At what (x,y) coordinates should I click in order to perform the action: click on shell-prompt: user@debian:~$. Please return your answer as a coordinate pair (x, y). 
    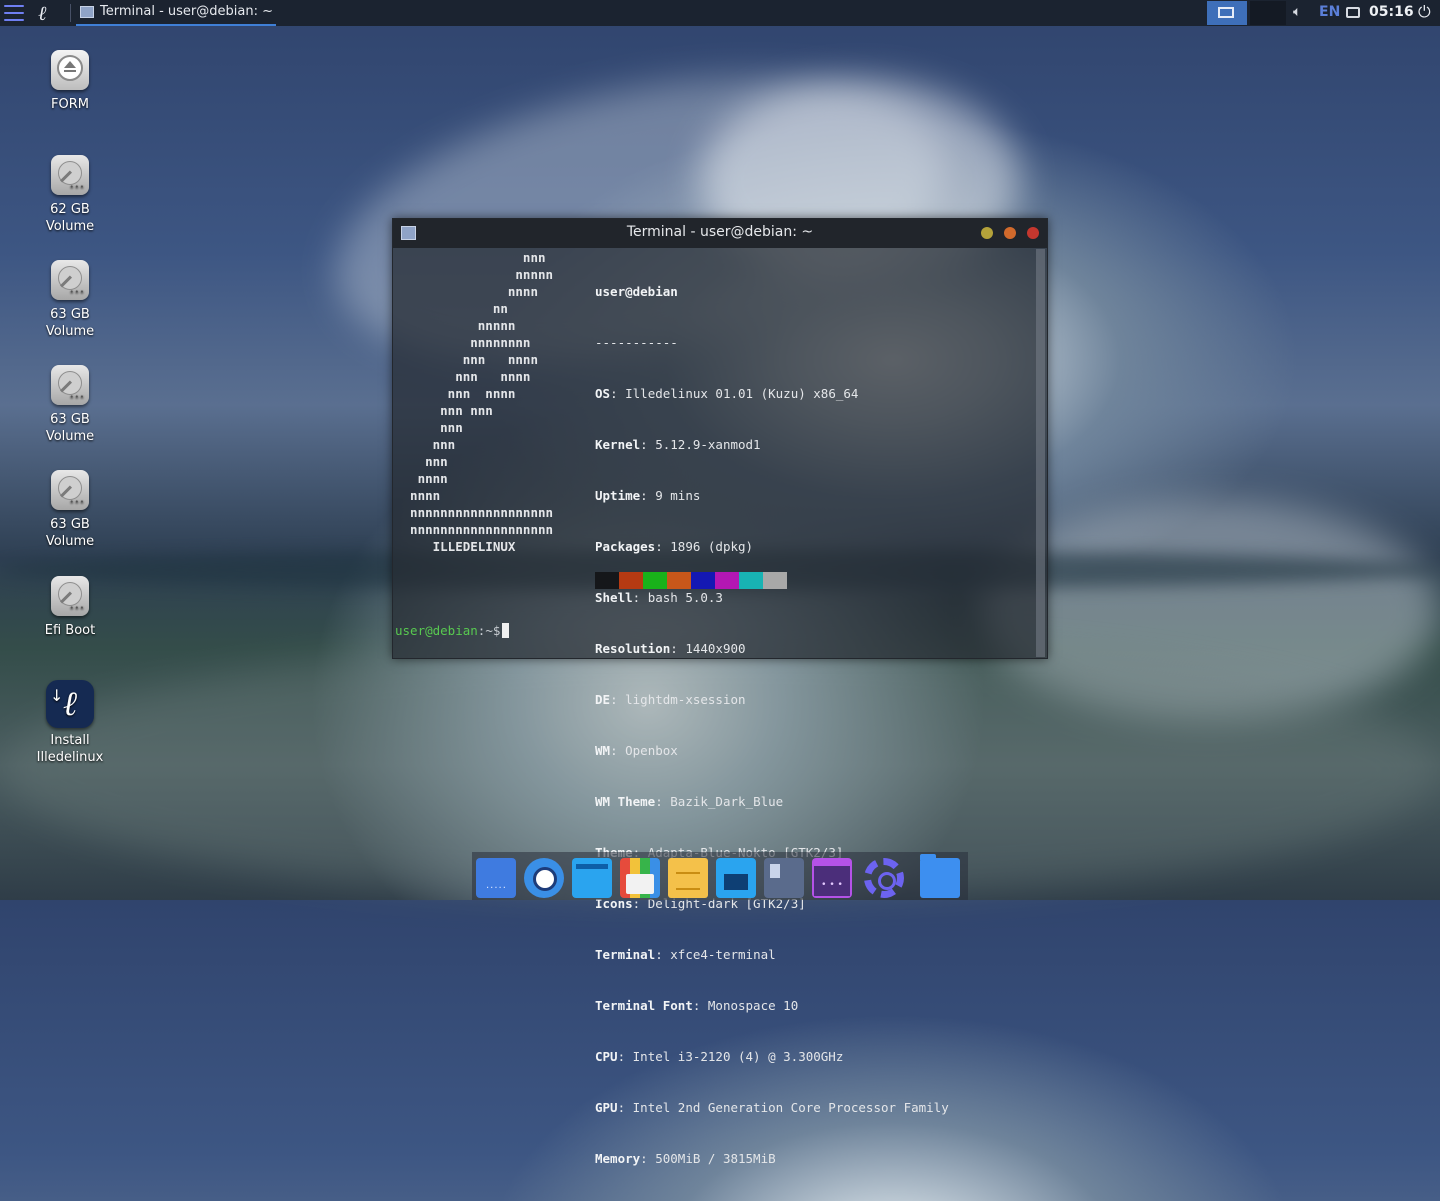
    Looking at the image, I should click on (452, 630).